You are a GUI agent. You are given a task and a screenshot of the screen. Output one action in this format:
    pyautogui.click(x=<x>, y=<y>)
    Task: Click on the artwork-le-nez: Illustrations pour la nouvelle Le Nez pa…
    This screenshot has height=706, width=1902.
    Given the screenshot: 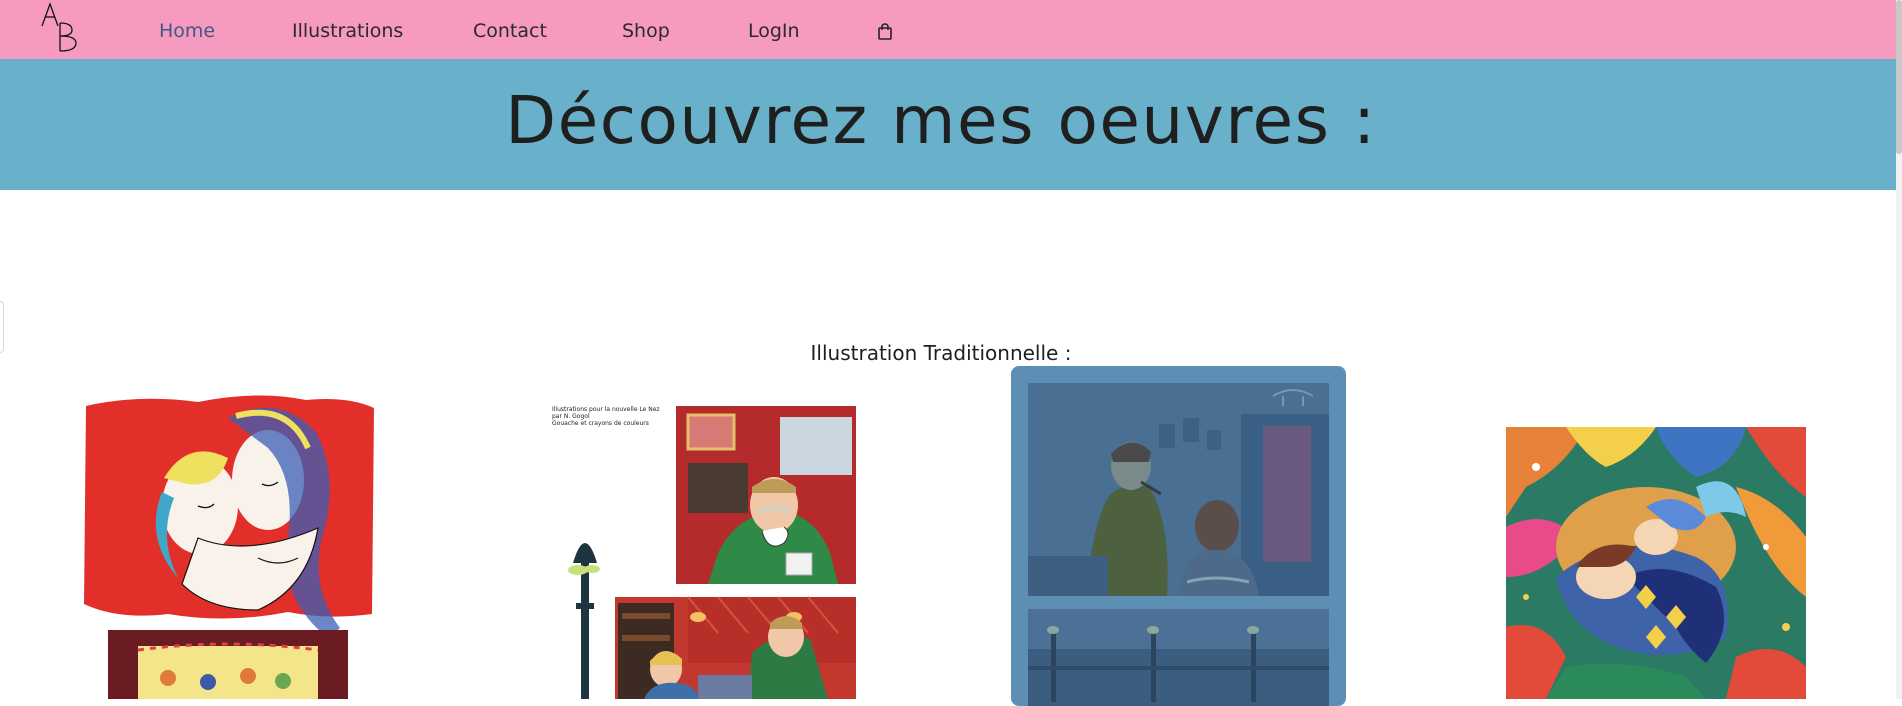 What is the action you would take?
    pyautogui.click(x=703, y=551)
    